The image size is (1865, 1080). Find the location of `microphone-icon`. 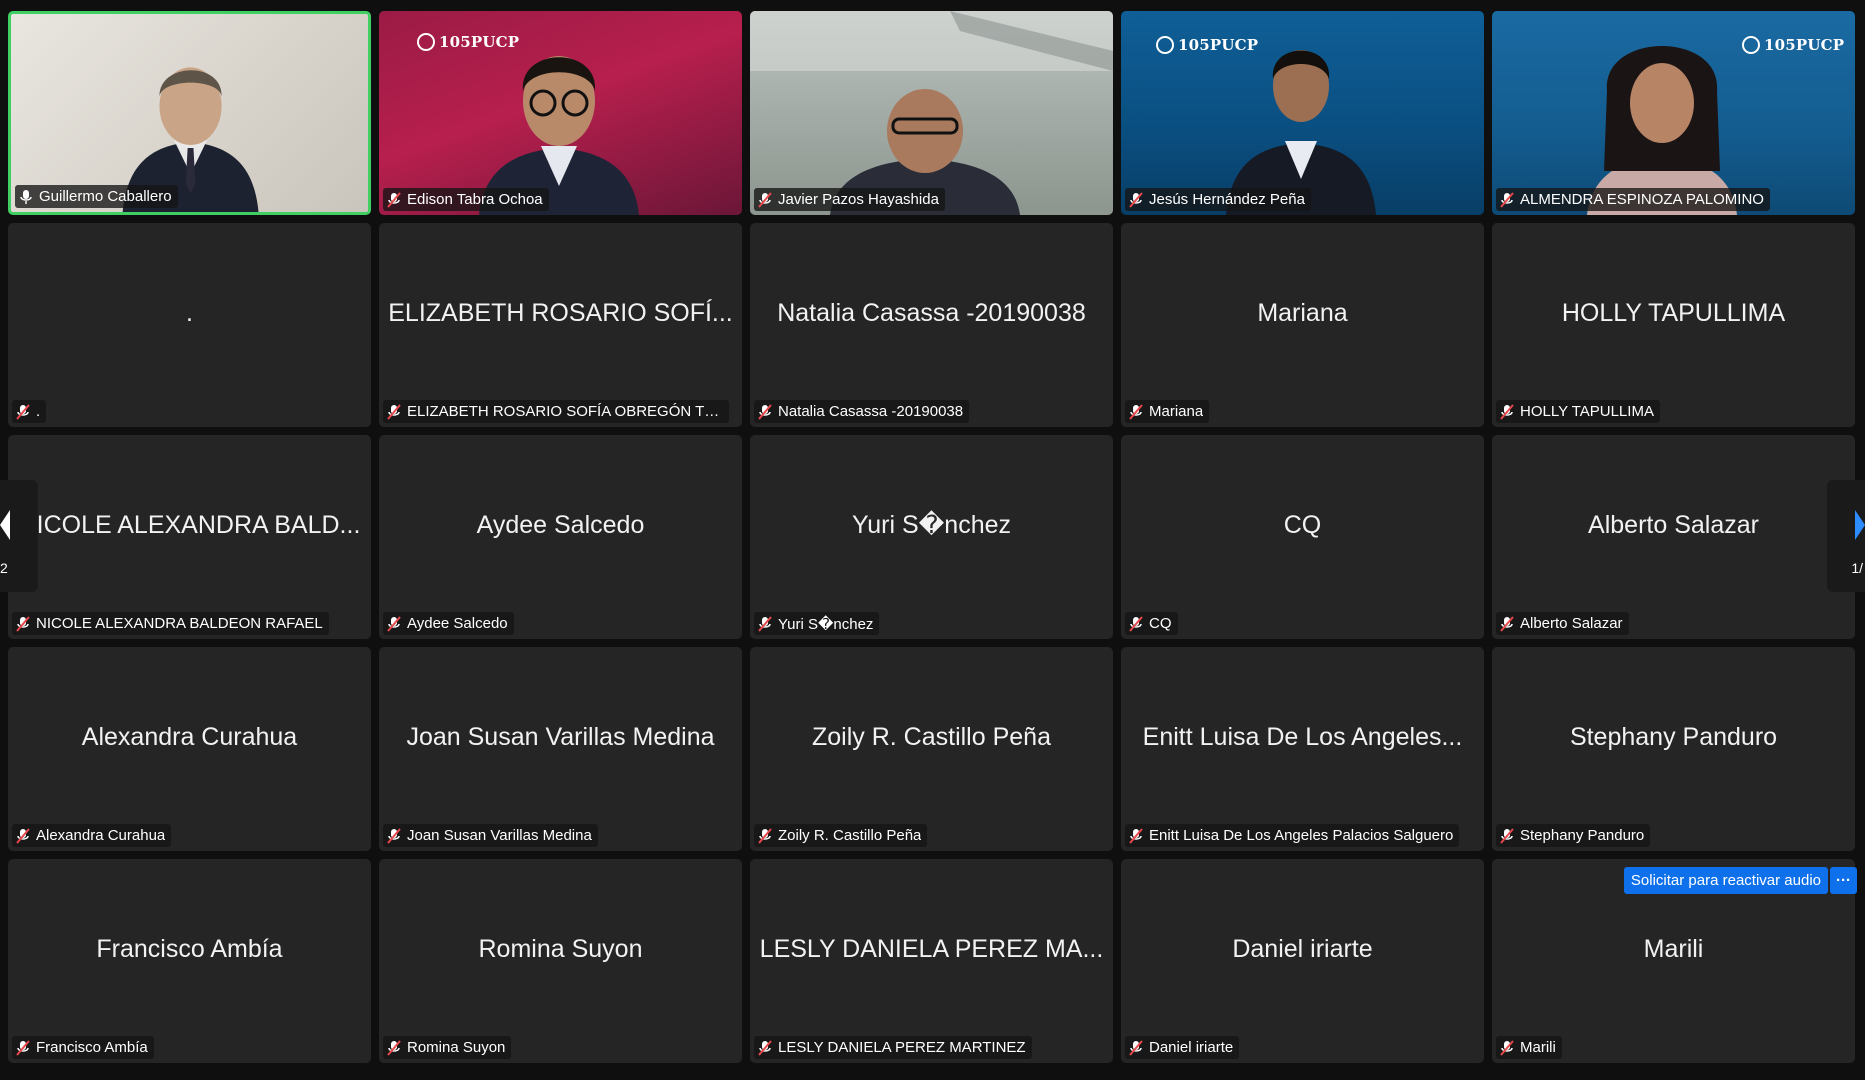

microphone-icon is located at coordinates (26, 196).